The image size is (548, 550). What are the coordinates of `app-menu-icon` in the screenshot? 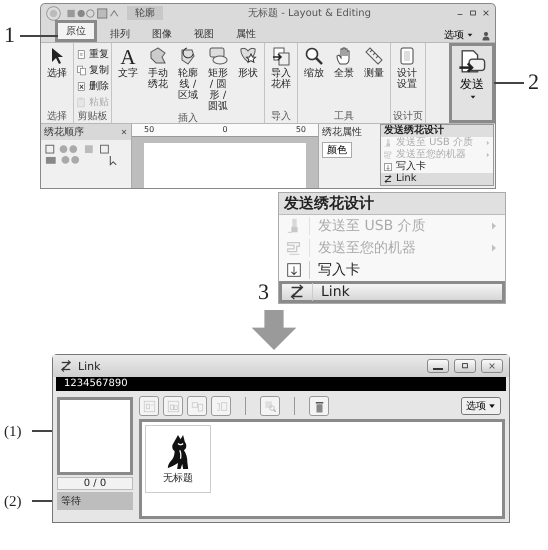 It's located at (53, 13).